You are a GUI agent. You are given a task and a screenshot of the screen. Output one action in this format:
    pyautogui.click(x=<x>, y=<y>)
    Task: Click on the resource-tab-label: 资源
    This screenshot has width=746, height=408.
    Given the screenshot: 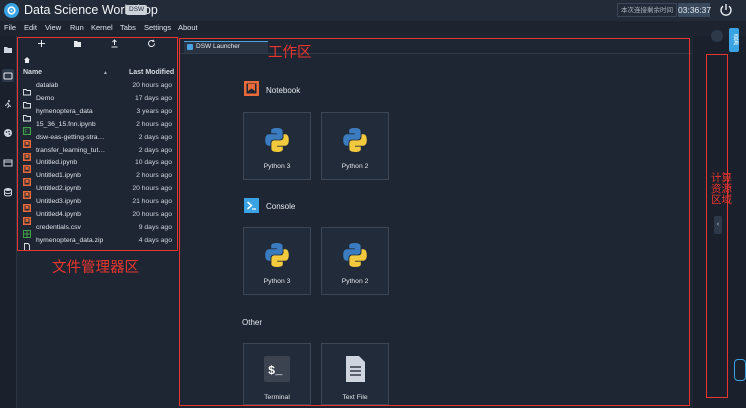 What is the action you would take?
    pyautogui.click(x=735, y=39)
    